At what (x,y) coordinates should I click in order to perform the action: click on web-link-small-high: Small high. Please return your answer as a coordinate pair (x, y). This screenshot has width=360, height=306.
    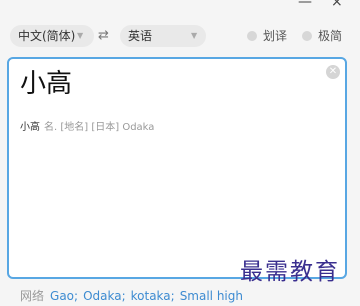
    Looking at the image, I should click on (211, 296).